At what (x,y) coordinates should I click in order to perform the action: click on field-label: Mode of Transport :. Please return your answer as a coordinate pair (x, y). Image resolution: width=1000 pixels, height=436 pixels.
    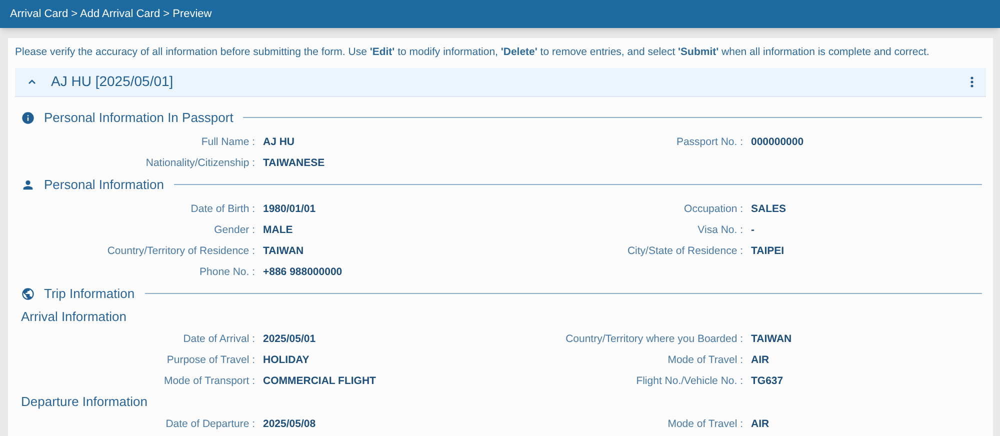
    Looking at the image, I should click on (208, 381).